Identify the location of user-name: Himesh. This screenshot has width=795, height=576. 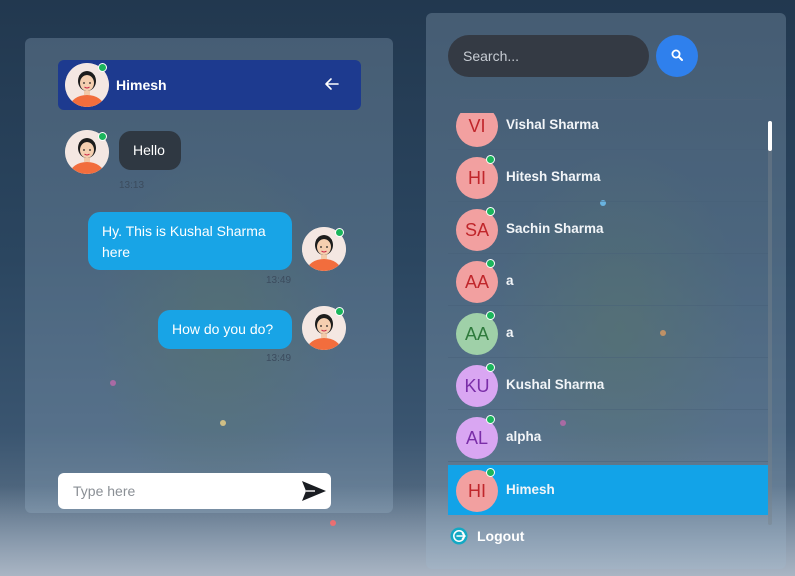
(530, 489).